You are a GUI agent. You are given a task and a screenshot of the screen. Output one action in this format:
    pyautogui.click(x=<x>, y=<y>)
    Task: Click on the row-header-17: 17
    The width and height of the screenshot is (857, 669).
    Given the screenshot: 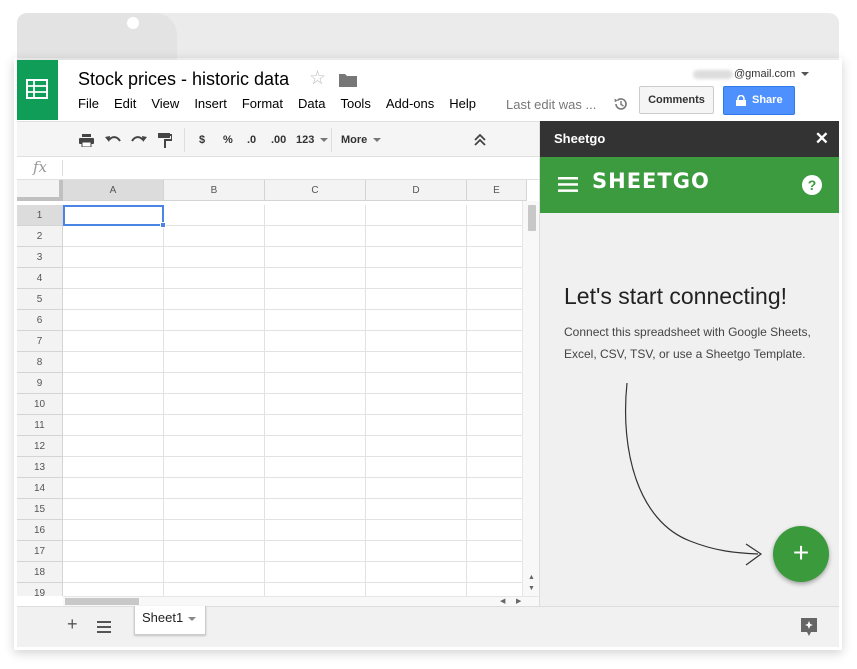 What is the action you would take?
    pyautogui.click(x=40, y=551)
    